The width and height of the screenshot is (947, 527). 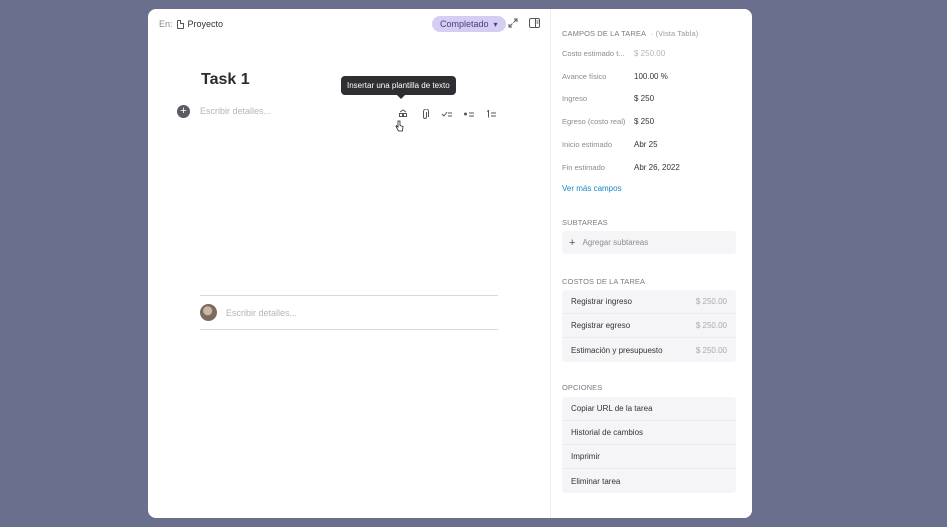 What do you see at coordinates (425, 114) in the screenshot?
I see `attachment-icon` at bounding box center [425, 114].